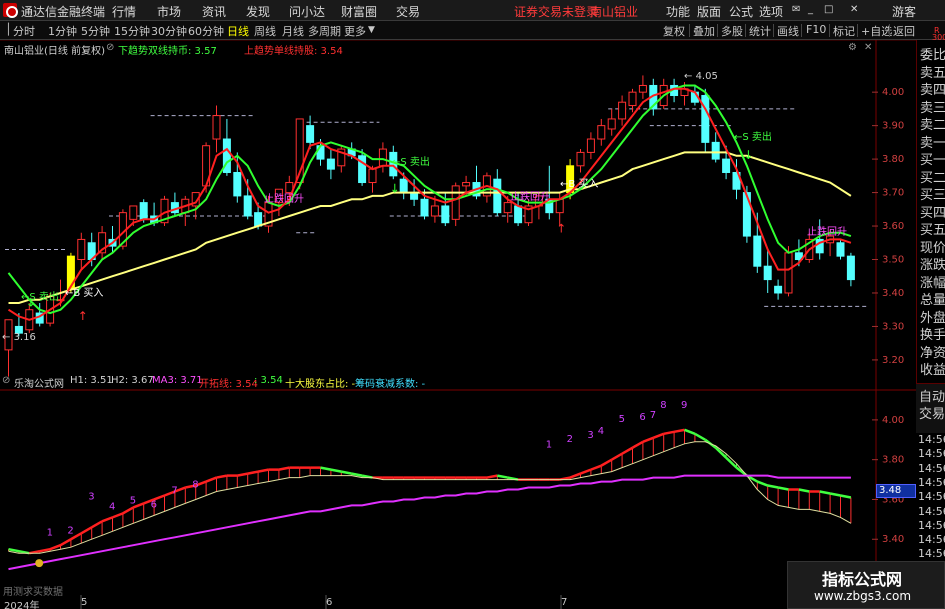 This screenshot has height=609, width=945. I want to click on tool-draw-line: 画线, so click(788, 31).